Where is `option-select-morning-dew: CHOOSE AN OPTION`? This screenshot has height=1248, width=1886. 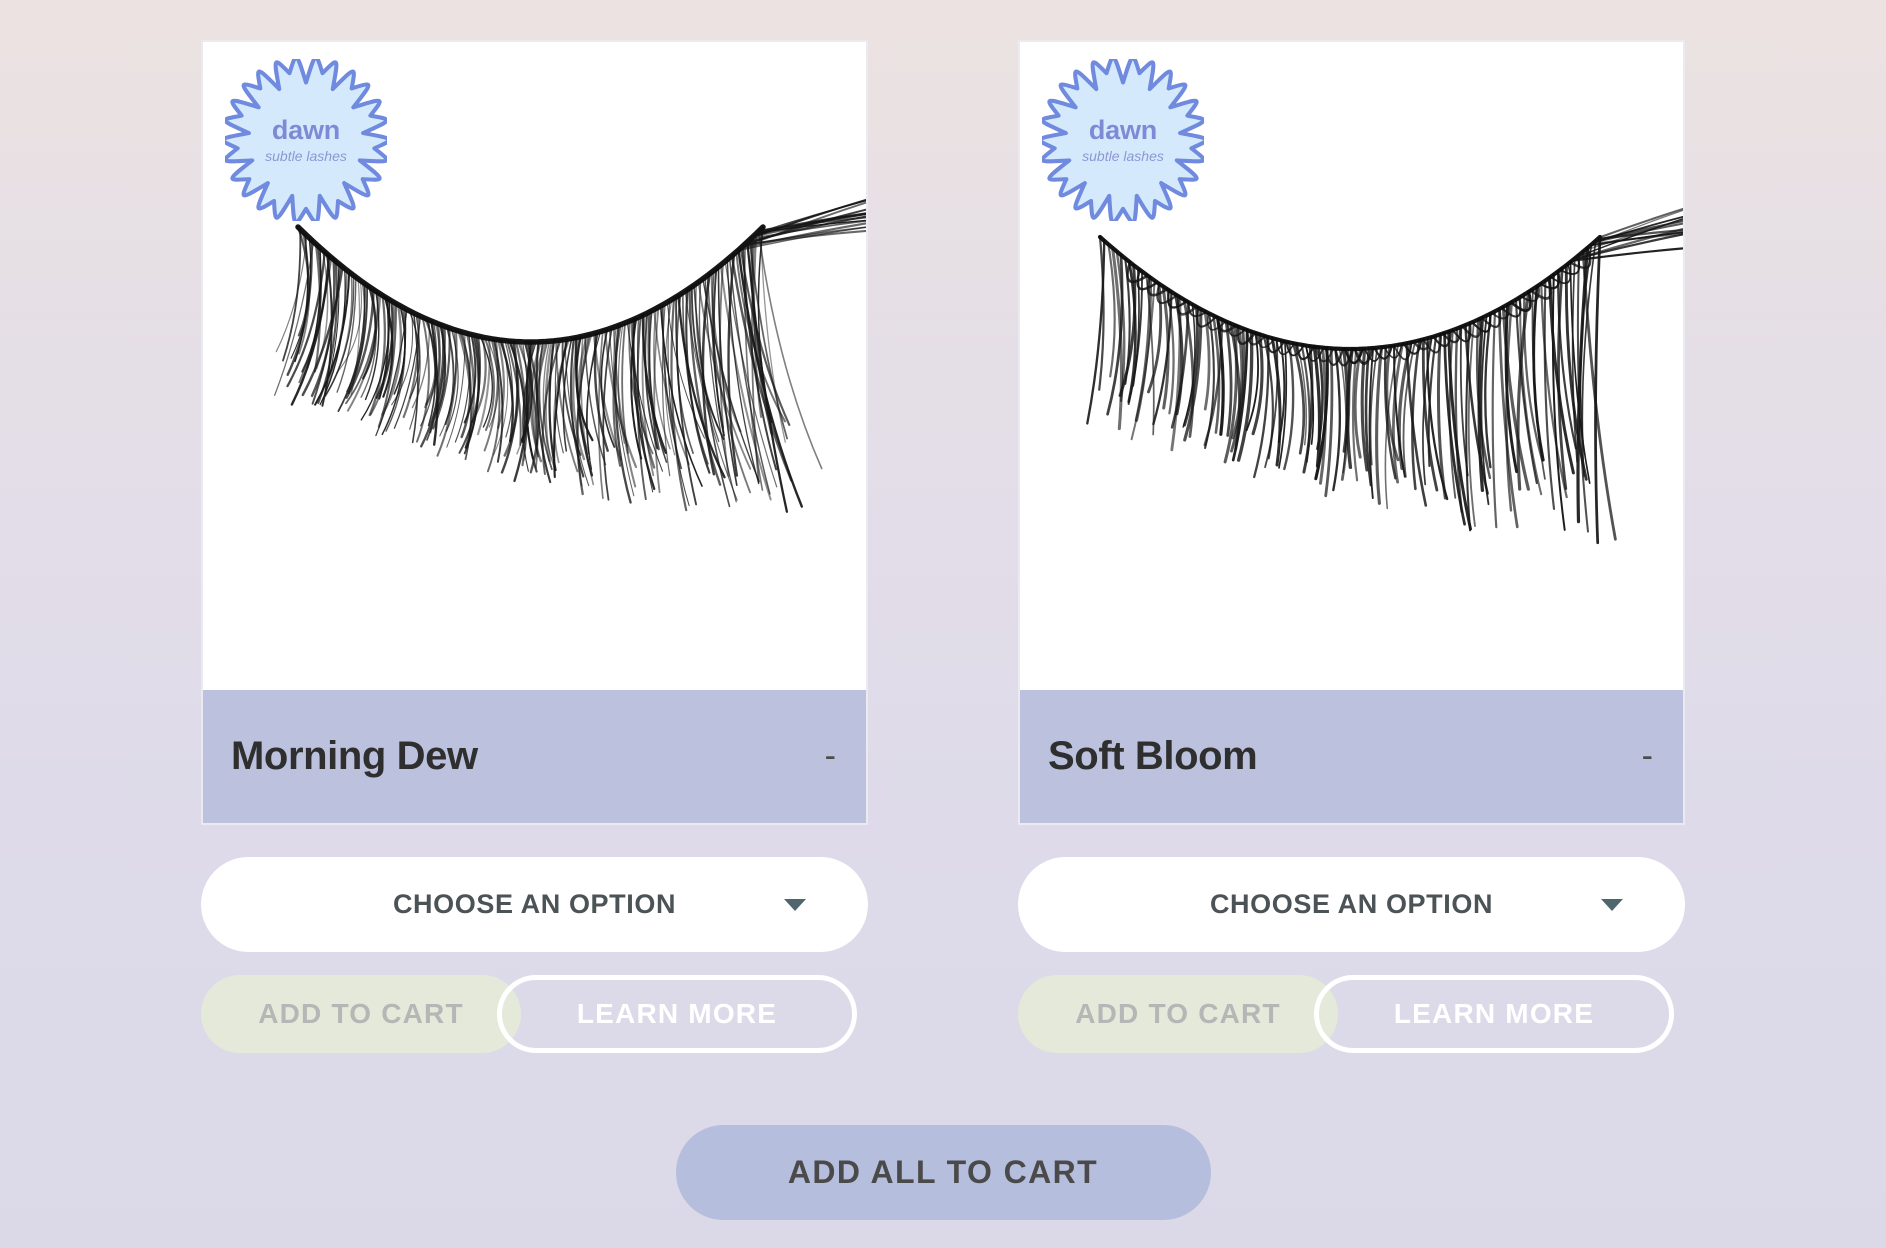
option-select-morning-dew: CHOOSE AN OPTION is located at coordinates (534, 904).